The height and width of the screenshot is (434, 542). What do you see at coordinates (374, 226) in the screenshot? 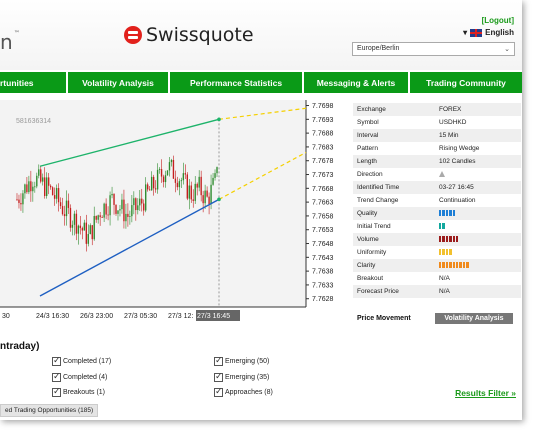
I see `info-key: Initial Trend` at bounding box center [374, 226].